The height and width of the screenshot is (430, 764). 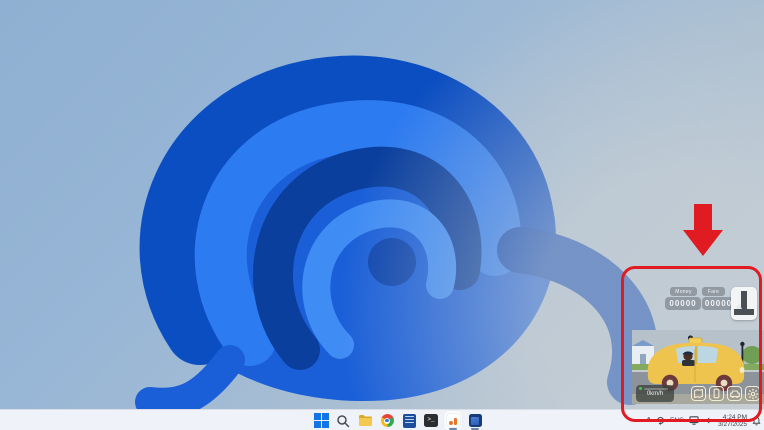 What do you see at coordinates (683, 303) in the screenshot?
I see `money-value: 00000` at bounding box center [683, 303].